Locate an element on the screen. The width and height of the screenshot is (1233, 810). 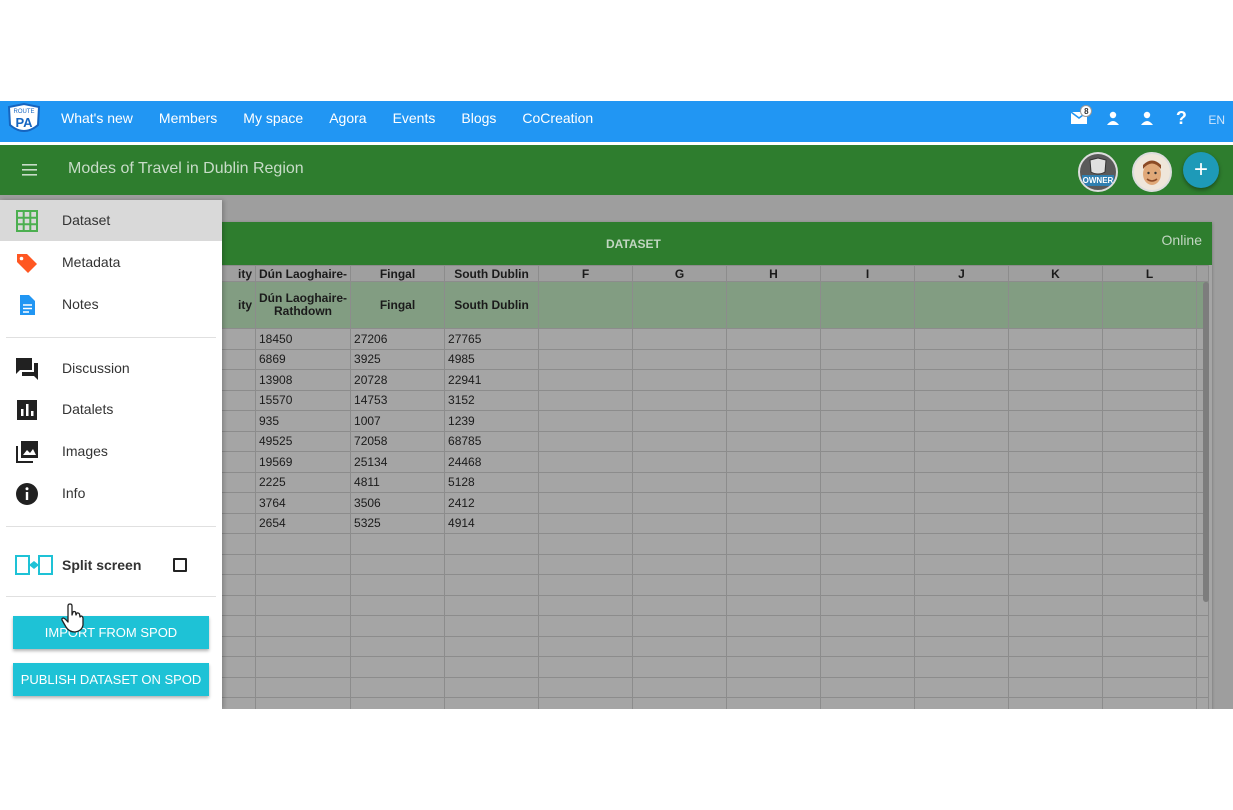
column-letter: G is located at coordinates (680, 273).